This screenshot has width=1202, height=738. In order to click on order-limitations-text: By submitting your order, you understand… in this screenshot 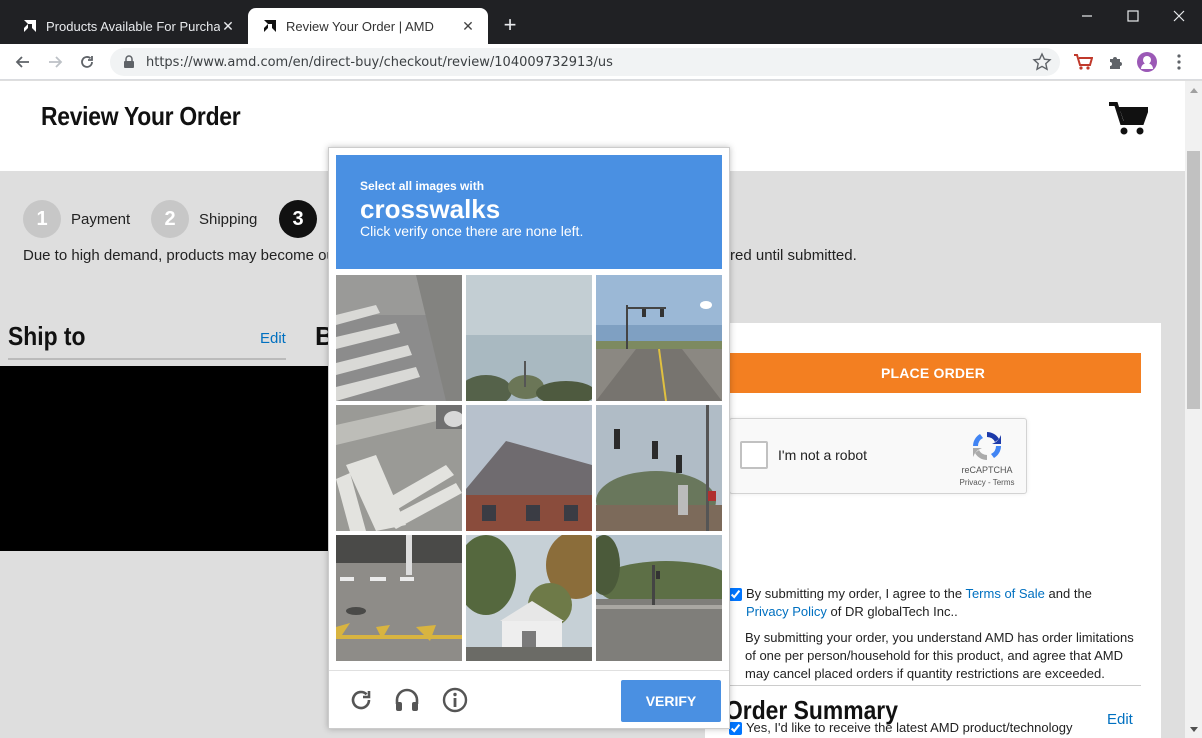, I will do `click(939, 655)`.